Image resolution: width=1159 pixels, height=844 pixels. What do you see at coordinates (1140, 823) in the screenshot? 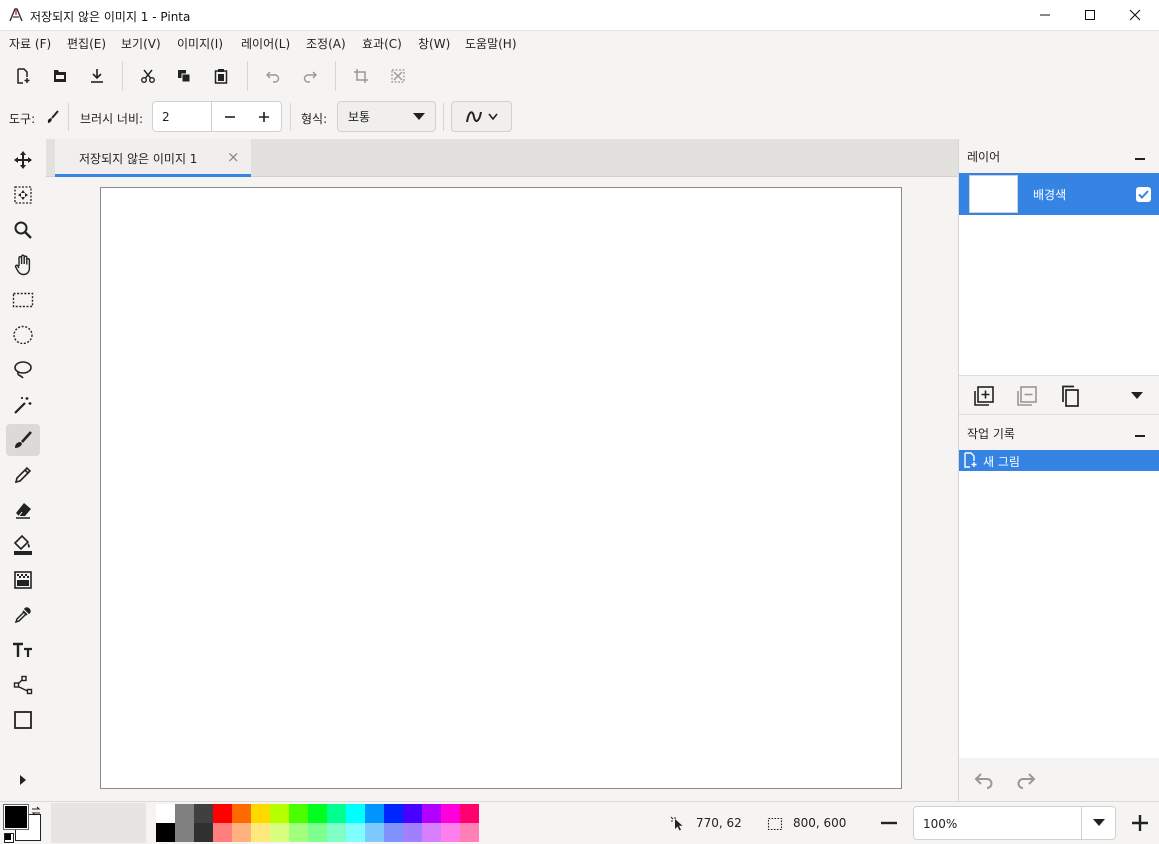
I see `zoom-in-button` at bounding box center [1140, 823].